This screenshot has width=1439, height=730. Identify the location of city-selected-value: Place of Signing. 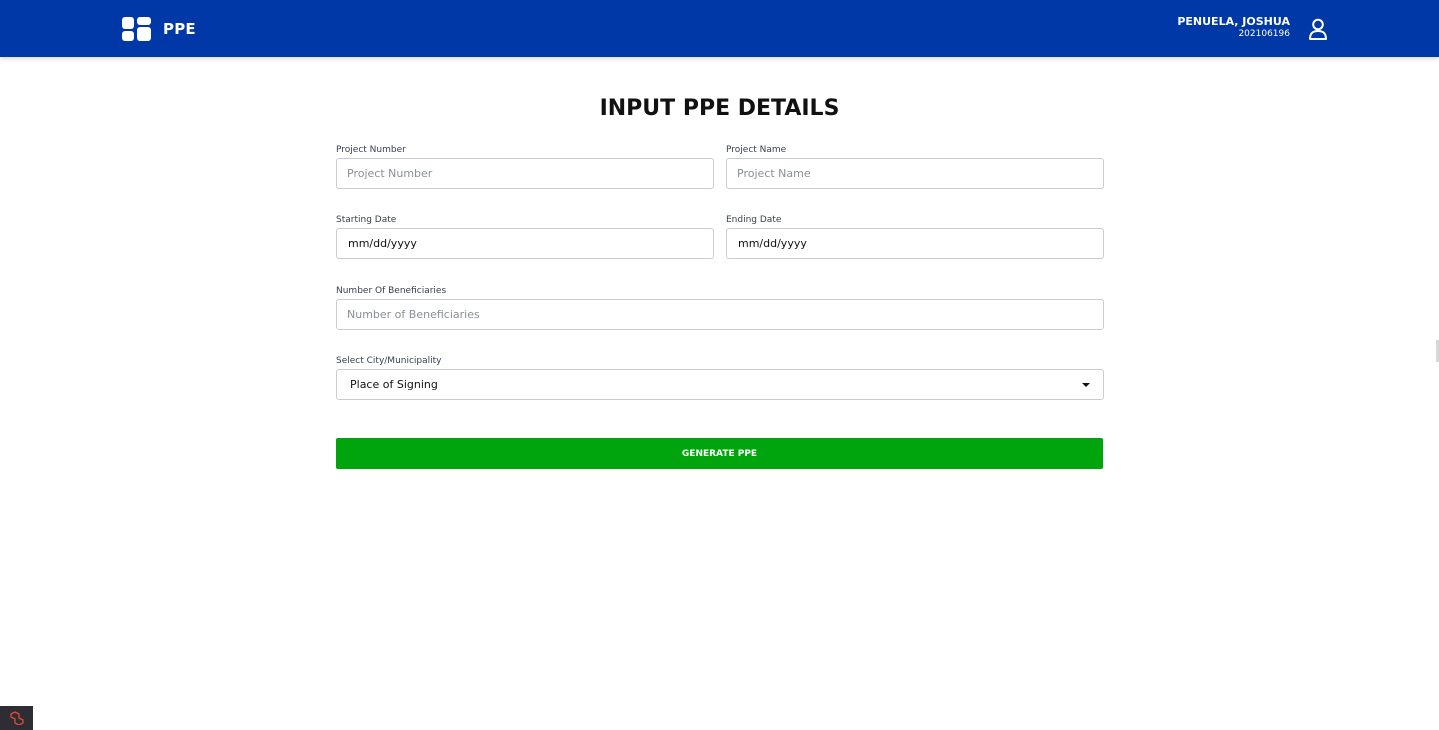
(394, 384).